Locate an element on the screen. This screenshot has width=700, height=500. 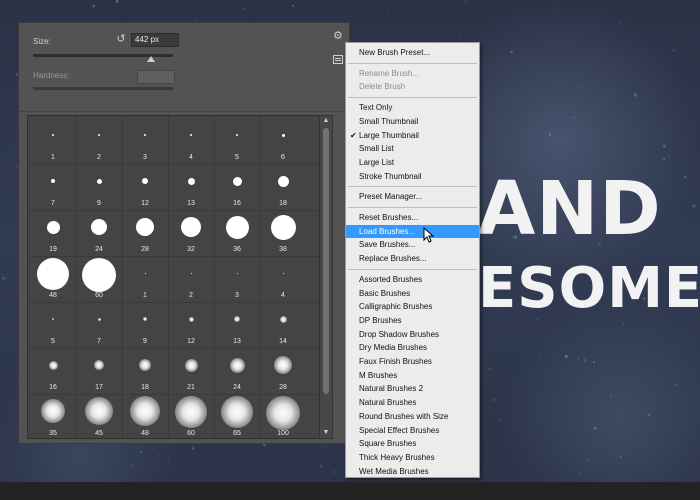
brush-preset-tile: 14 is located at coordinates (283, 325).